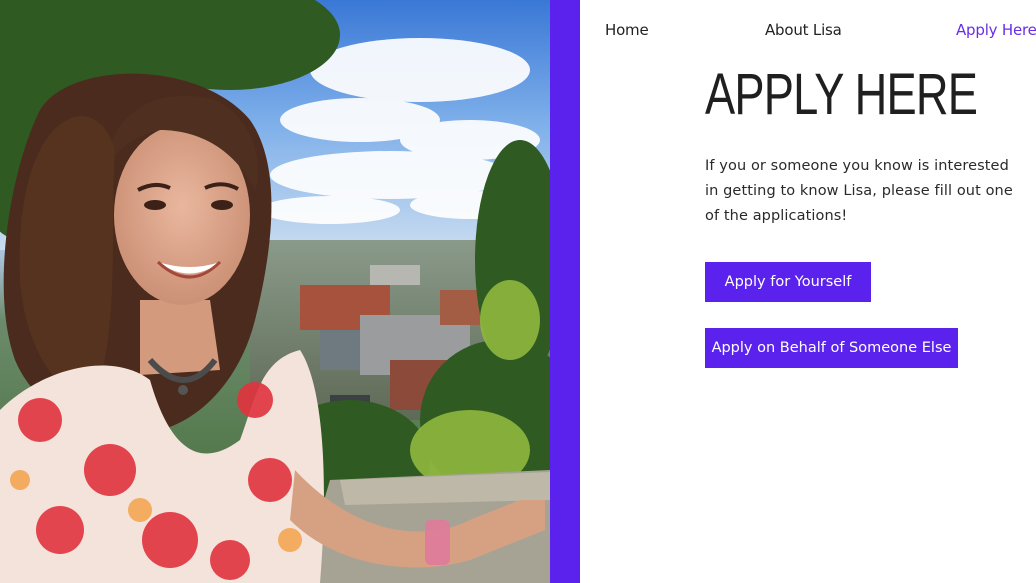 Image resolution: width=1036 pixels, height=583 pixels. I want to click on nav-apply-here-link: Apply Here, so click(996, 30).